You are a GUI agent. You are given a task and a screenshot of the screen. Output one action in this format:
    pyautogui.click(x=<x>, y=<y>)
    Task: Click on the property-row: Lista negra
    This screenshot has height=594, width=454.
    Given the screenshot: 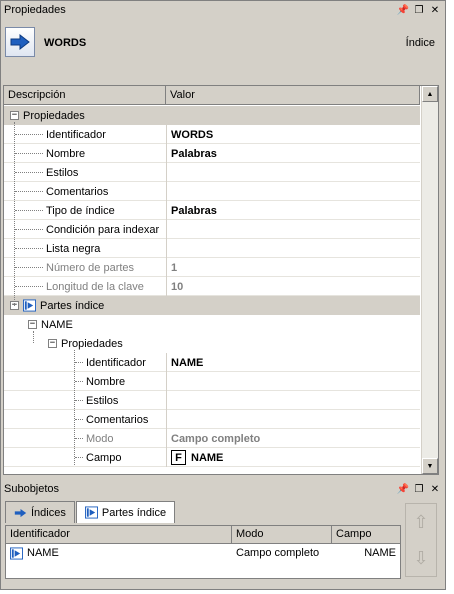 What is the action you would take?
    pyautogui.click(x=212, y=248)
    